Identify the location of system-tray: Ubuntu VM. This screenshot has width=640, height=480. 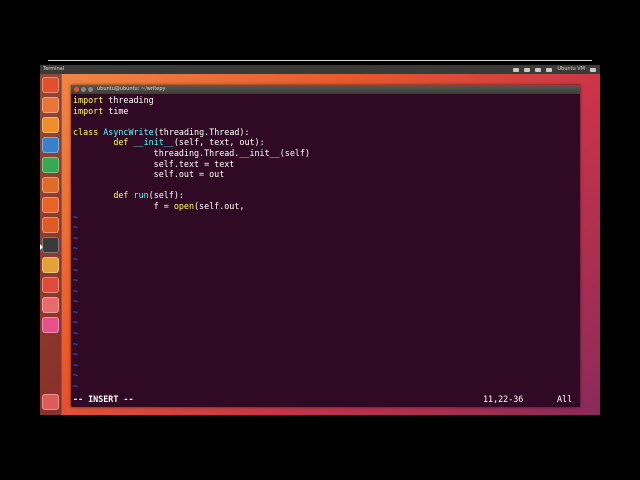
(554, 69).